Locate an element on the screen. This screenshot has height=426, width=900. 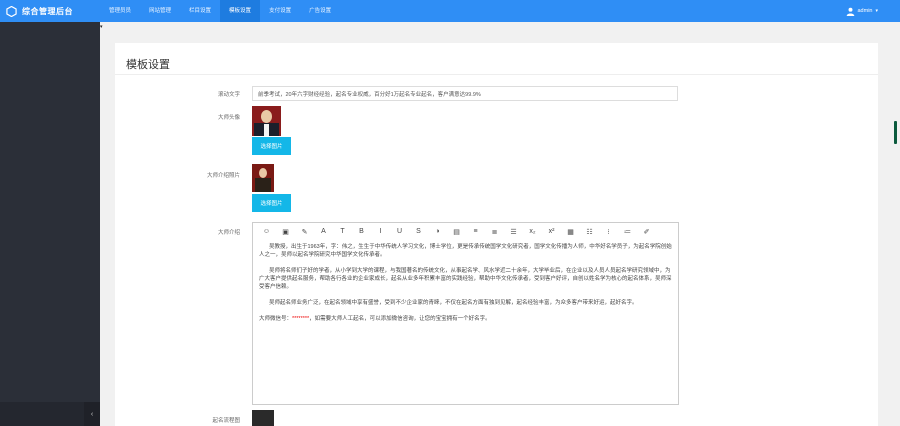
nav-item-payment: 支付设置 is located at coordinates (280, 11).